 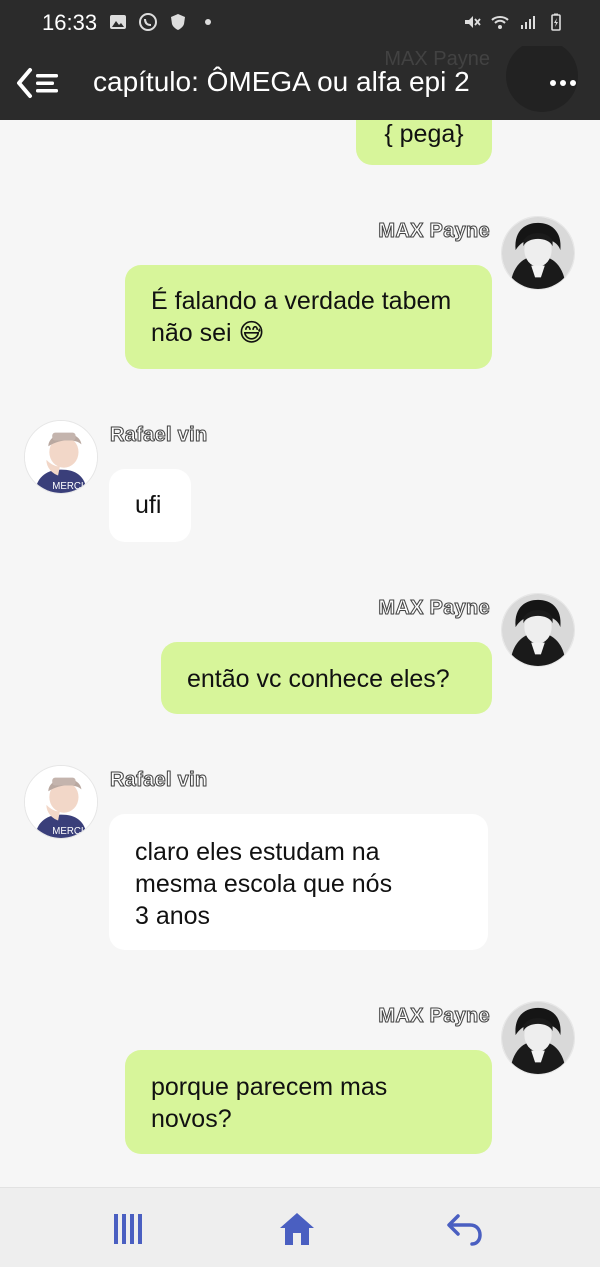 I want to click on back-menu-icon, so click(x=39, y=83).